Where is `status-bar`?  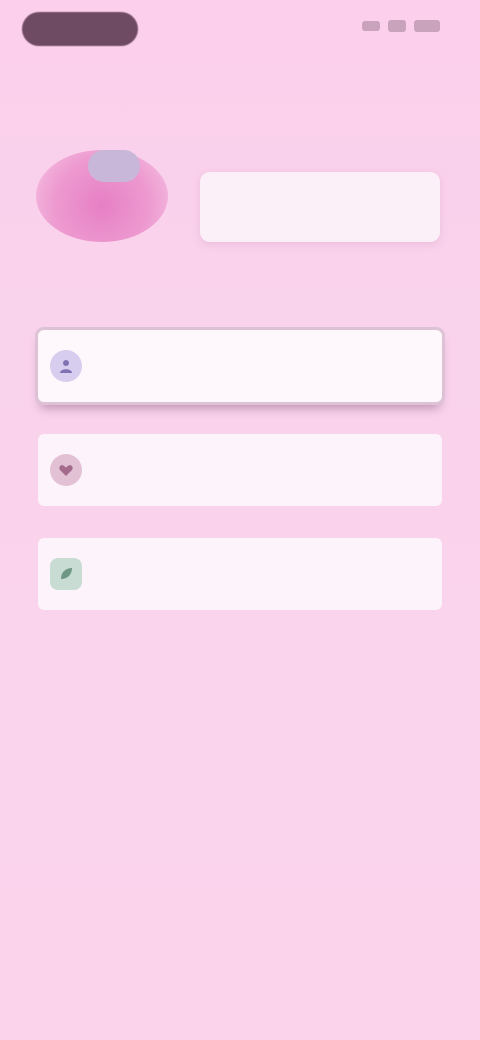 status-bar is located at coordinates (240, 30).